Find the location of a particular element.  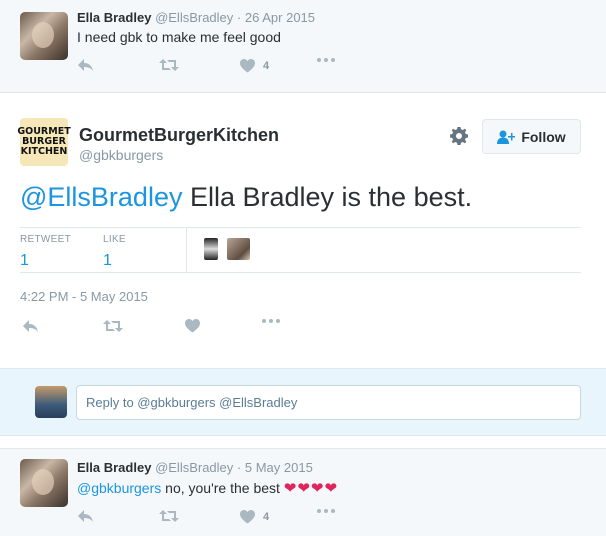

tweet-header: Ella Bradley @EllsBradley · 5 May 2015 is located at coordinates (195, 467).